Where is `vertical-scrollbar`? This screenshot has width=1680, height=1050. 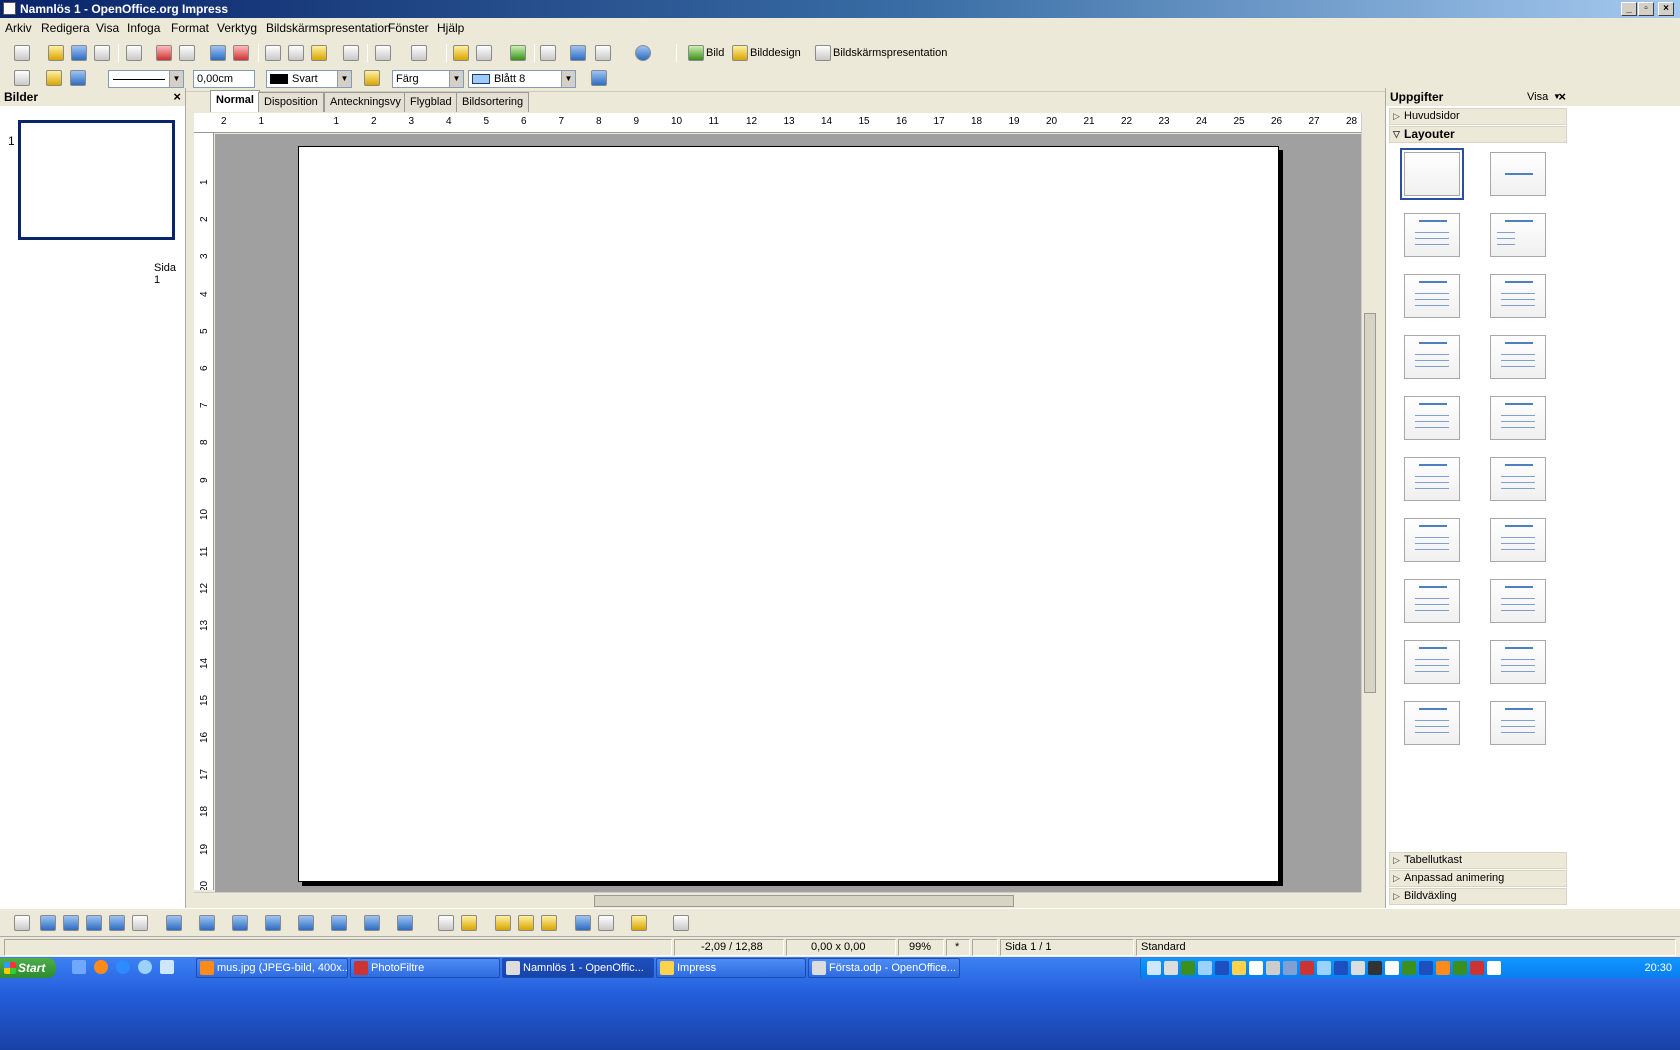
vertical-scrollbar is located at coordinates (1369, 502).